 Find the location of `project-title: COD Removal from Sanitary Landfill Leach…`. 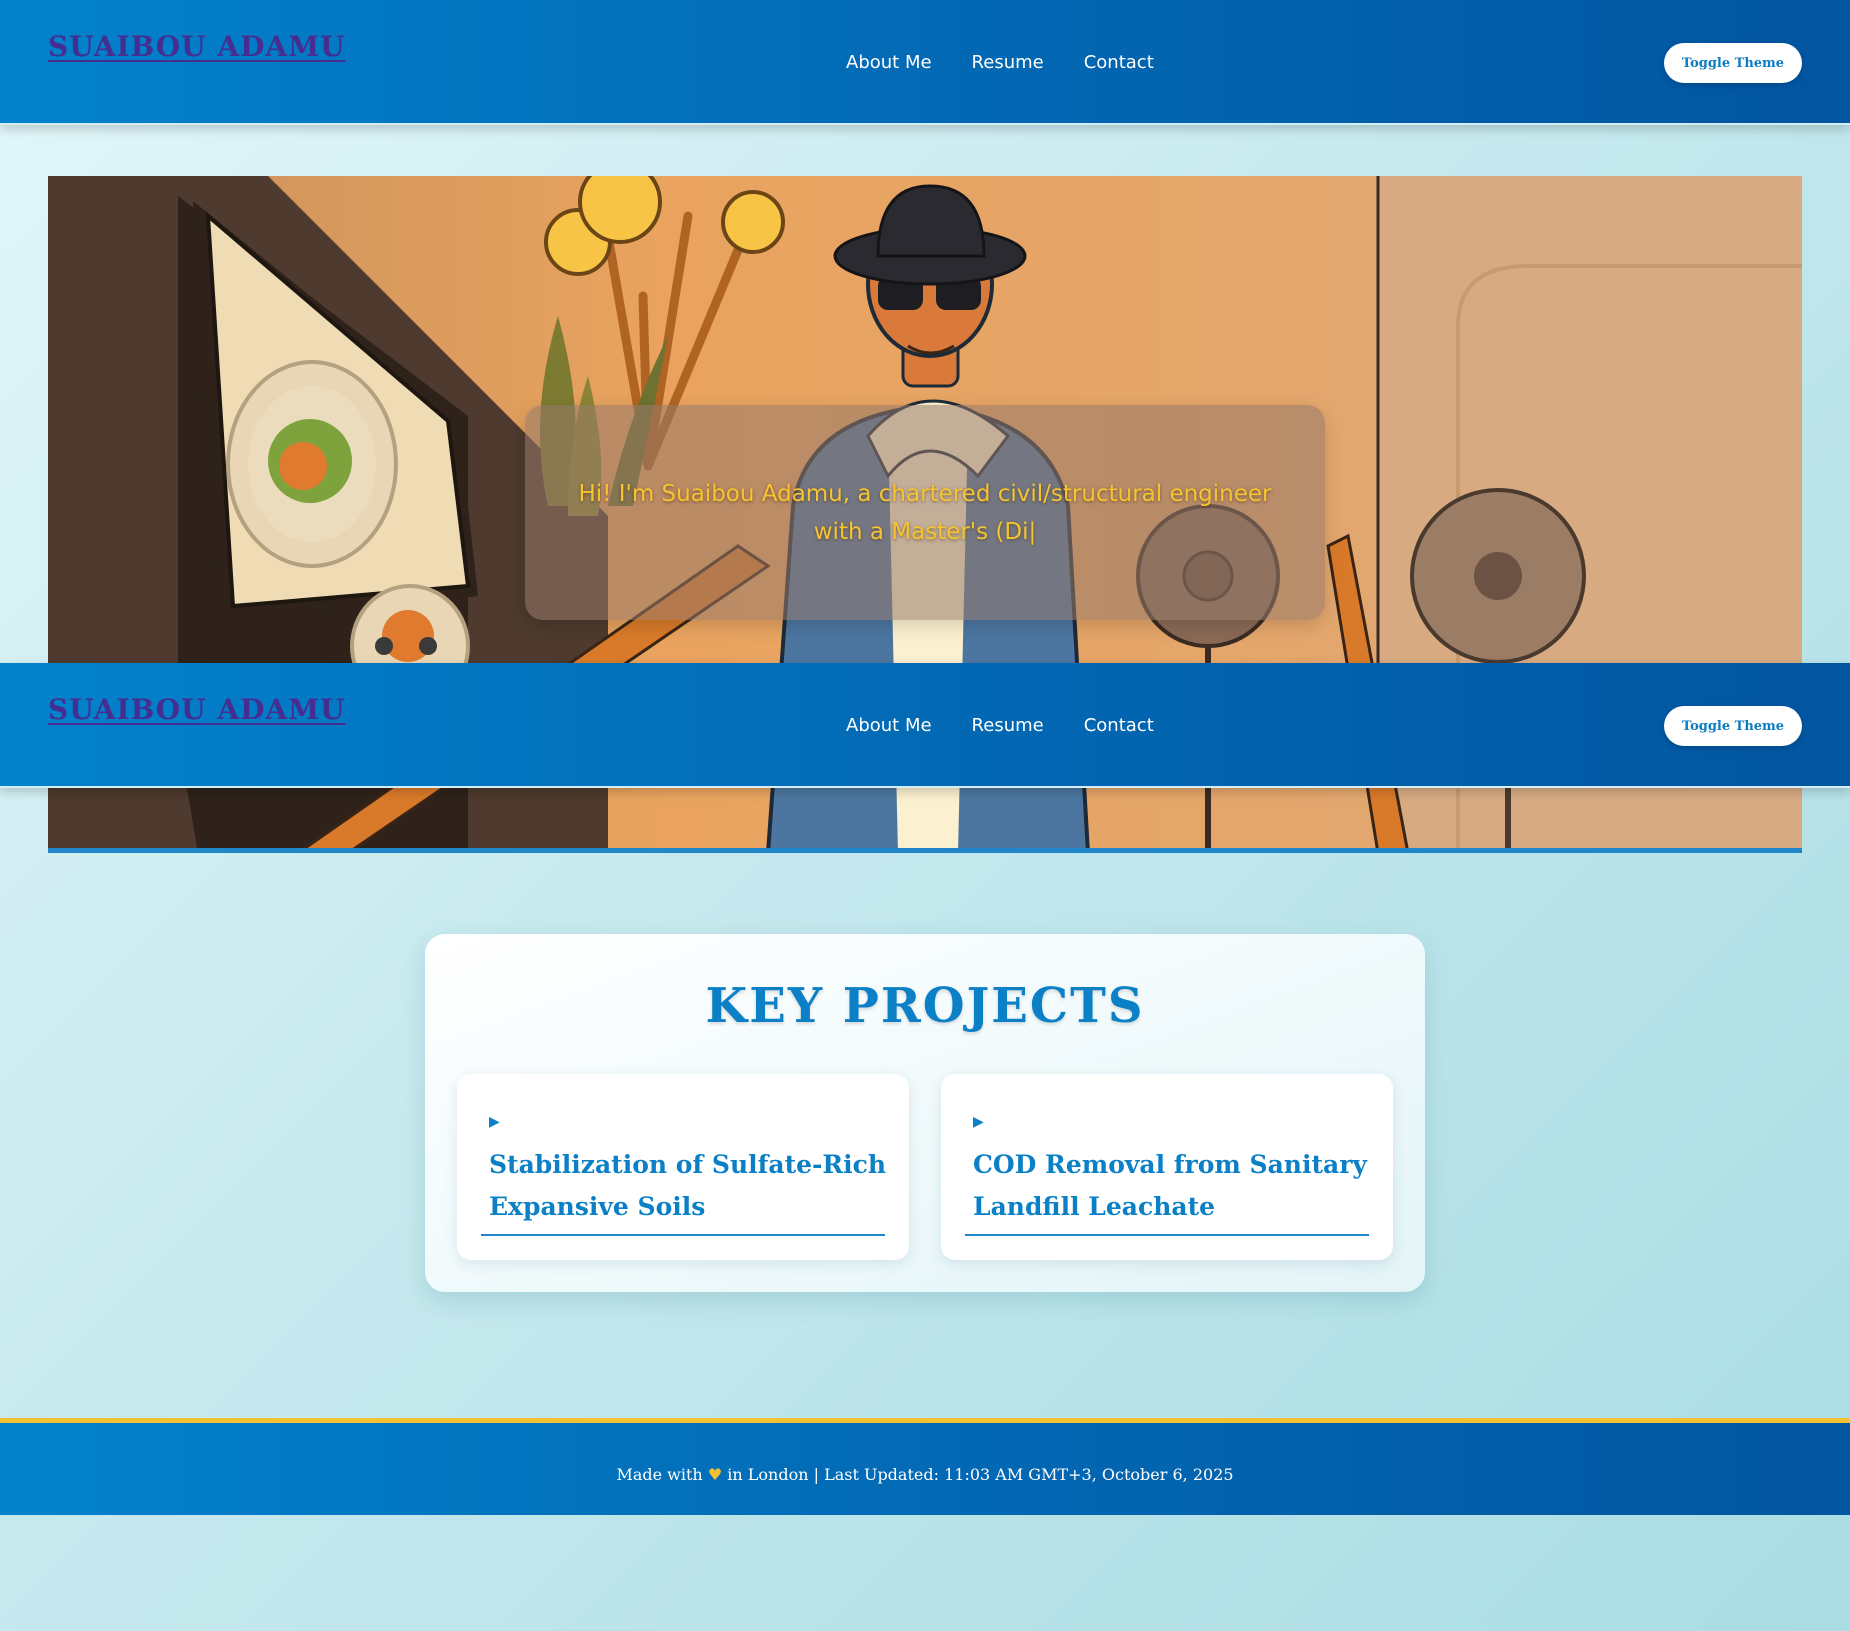

project-title: COD Removal from Sanitary Landfill Leach… is located at coordinates (1170, 1185).